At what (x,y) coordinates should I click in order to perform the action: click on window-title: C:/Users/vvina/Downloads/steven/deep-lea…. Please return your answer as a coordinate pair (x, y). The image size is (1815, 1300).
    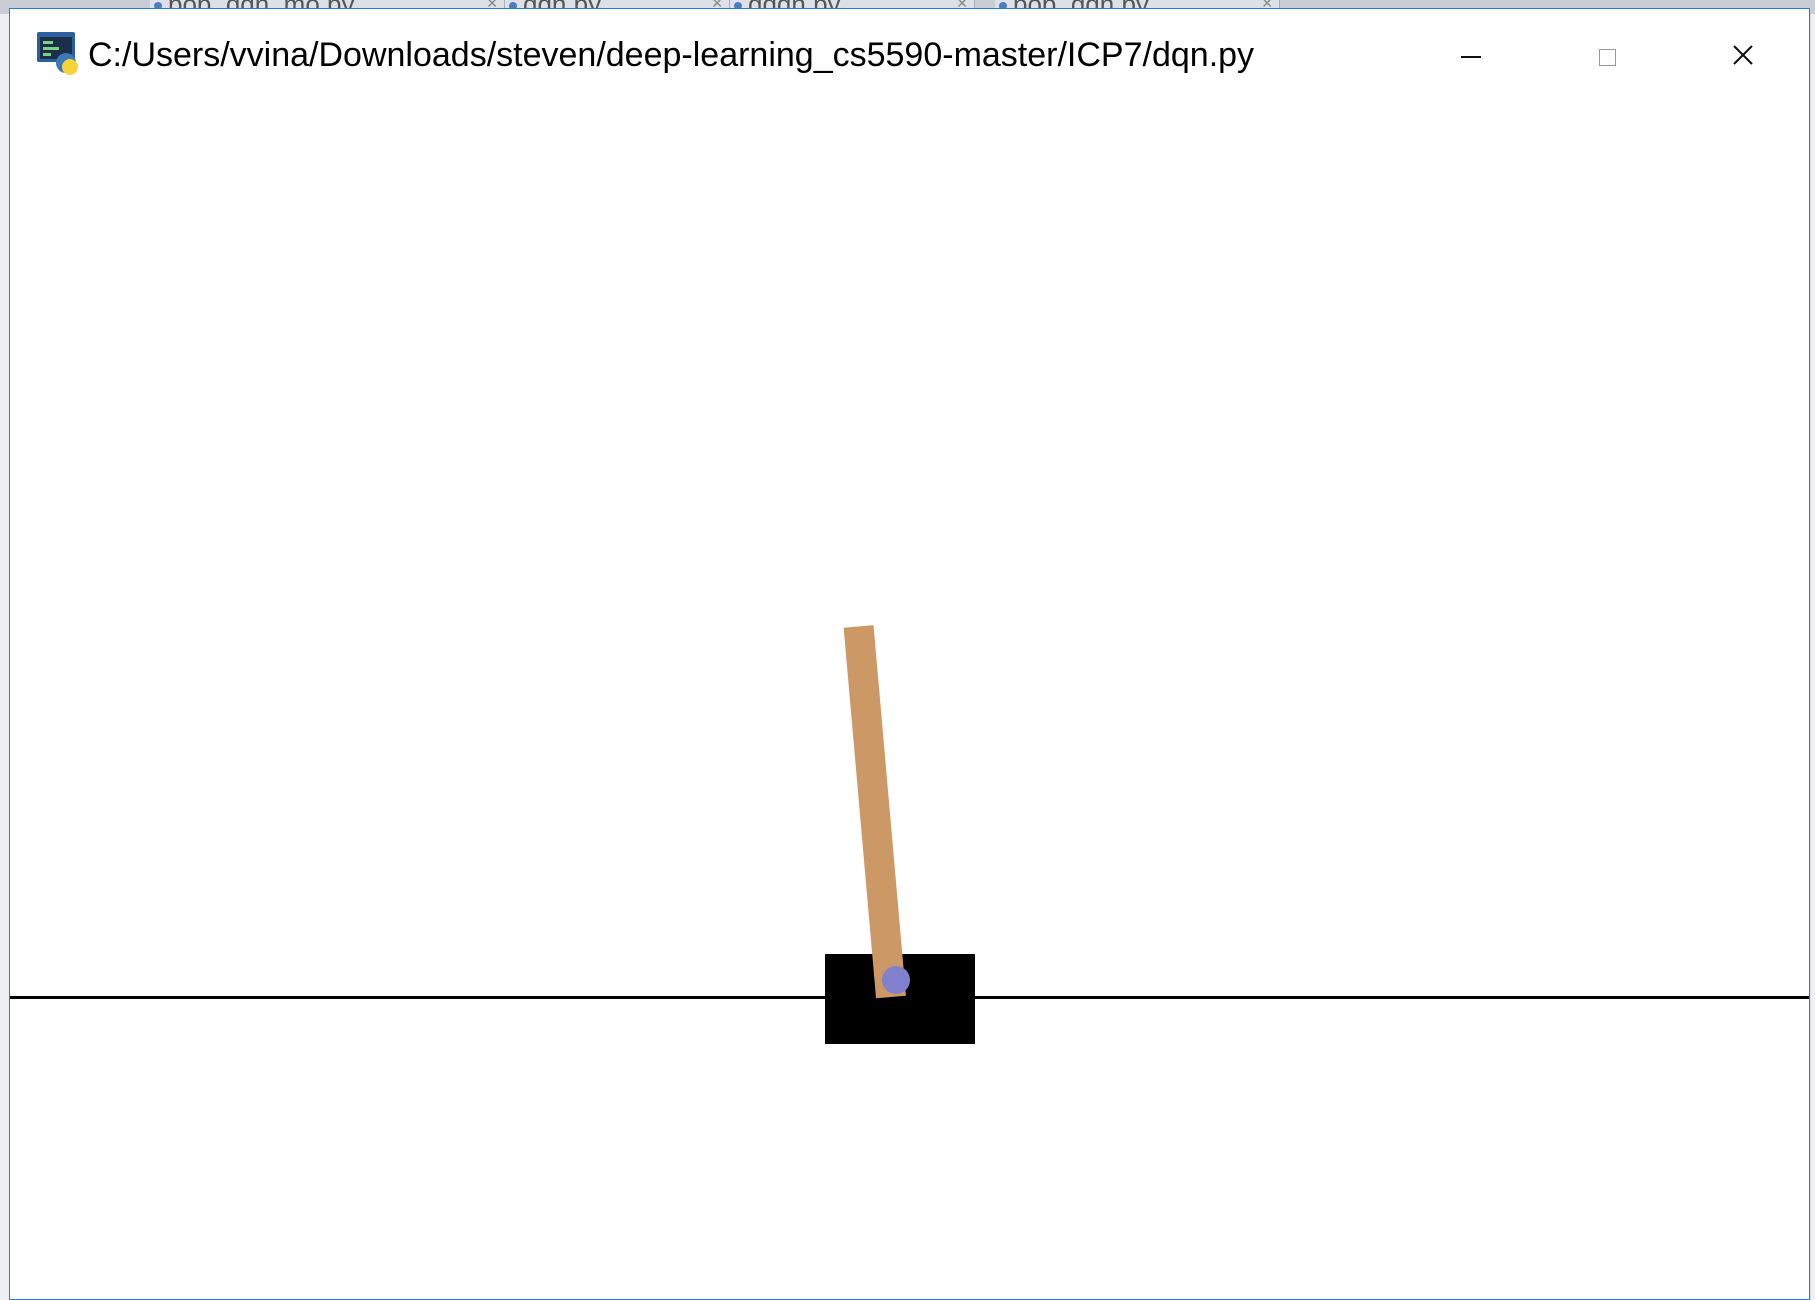
    Looking at the image, I should click on (671, 55).